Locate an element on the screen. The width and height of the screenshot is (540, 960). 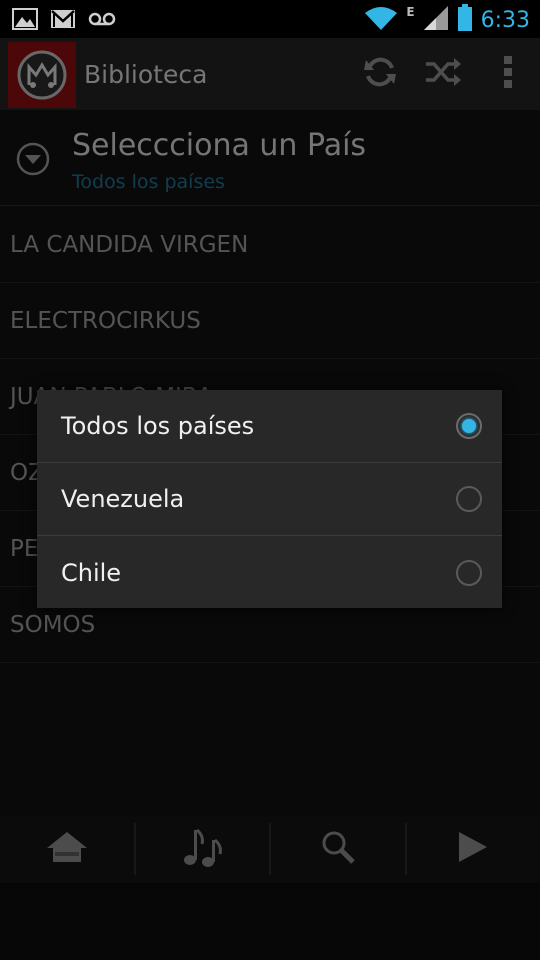
option-label: Venezuela is located at coordinates (123, 499).